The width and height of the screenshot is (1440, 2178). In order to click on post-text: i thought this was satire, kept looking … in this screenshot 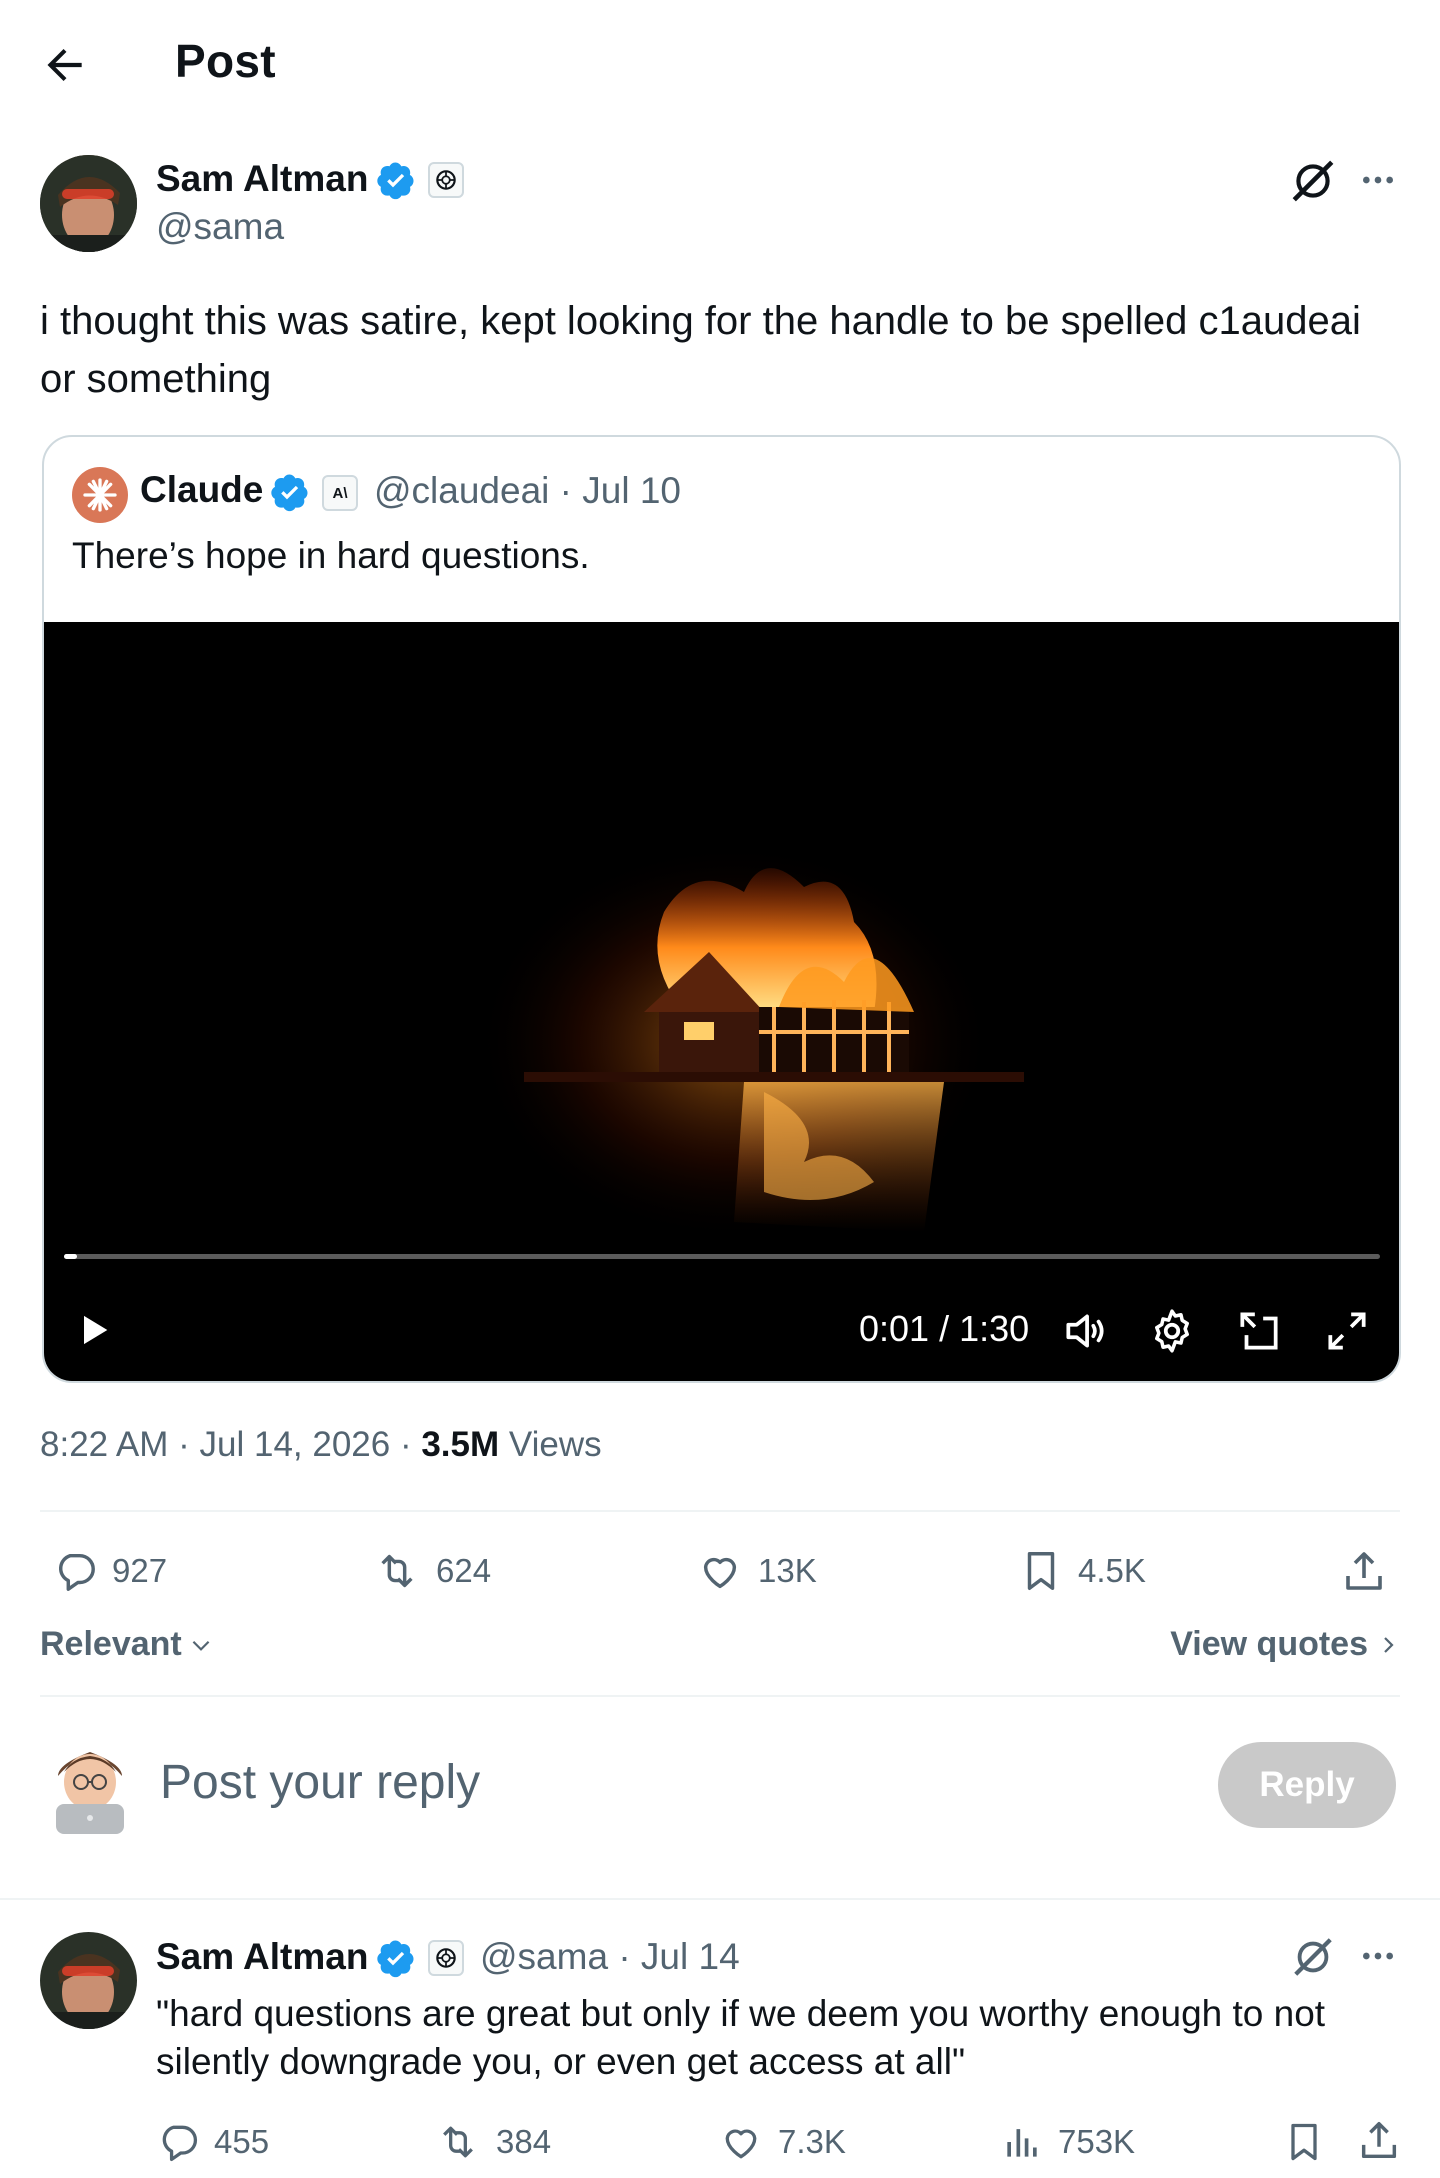, I will do `click(700, 350)`.